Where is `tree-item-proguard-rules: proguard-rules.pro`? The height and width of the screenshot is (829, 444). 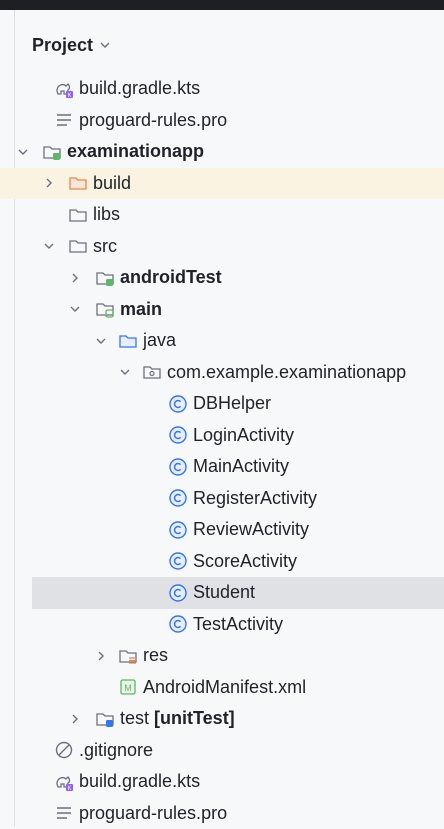 tree-item-proguard-rules: proguard-rules.pro is located at coordinates (222, 121).